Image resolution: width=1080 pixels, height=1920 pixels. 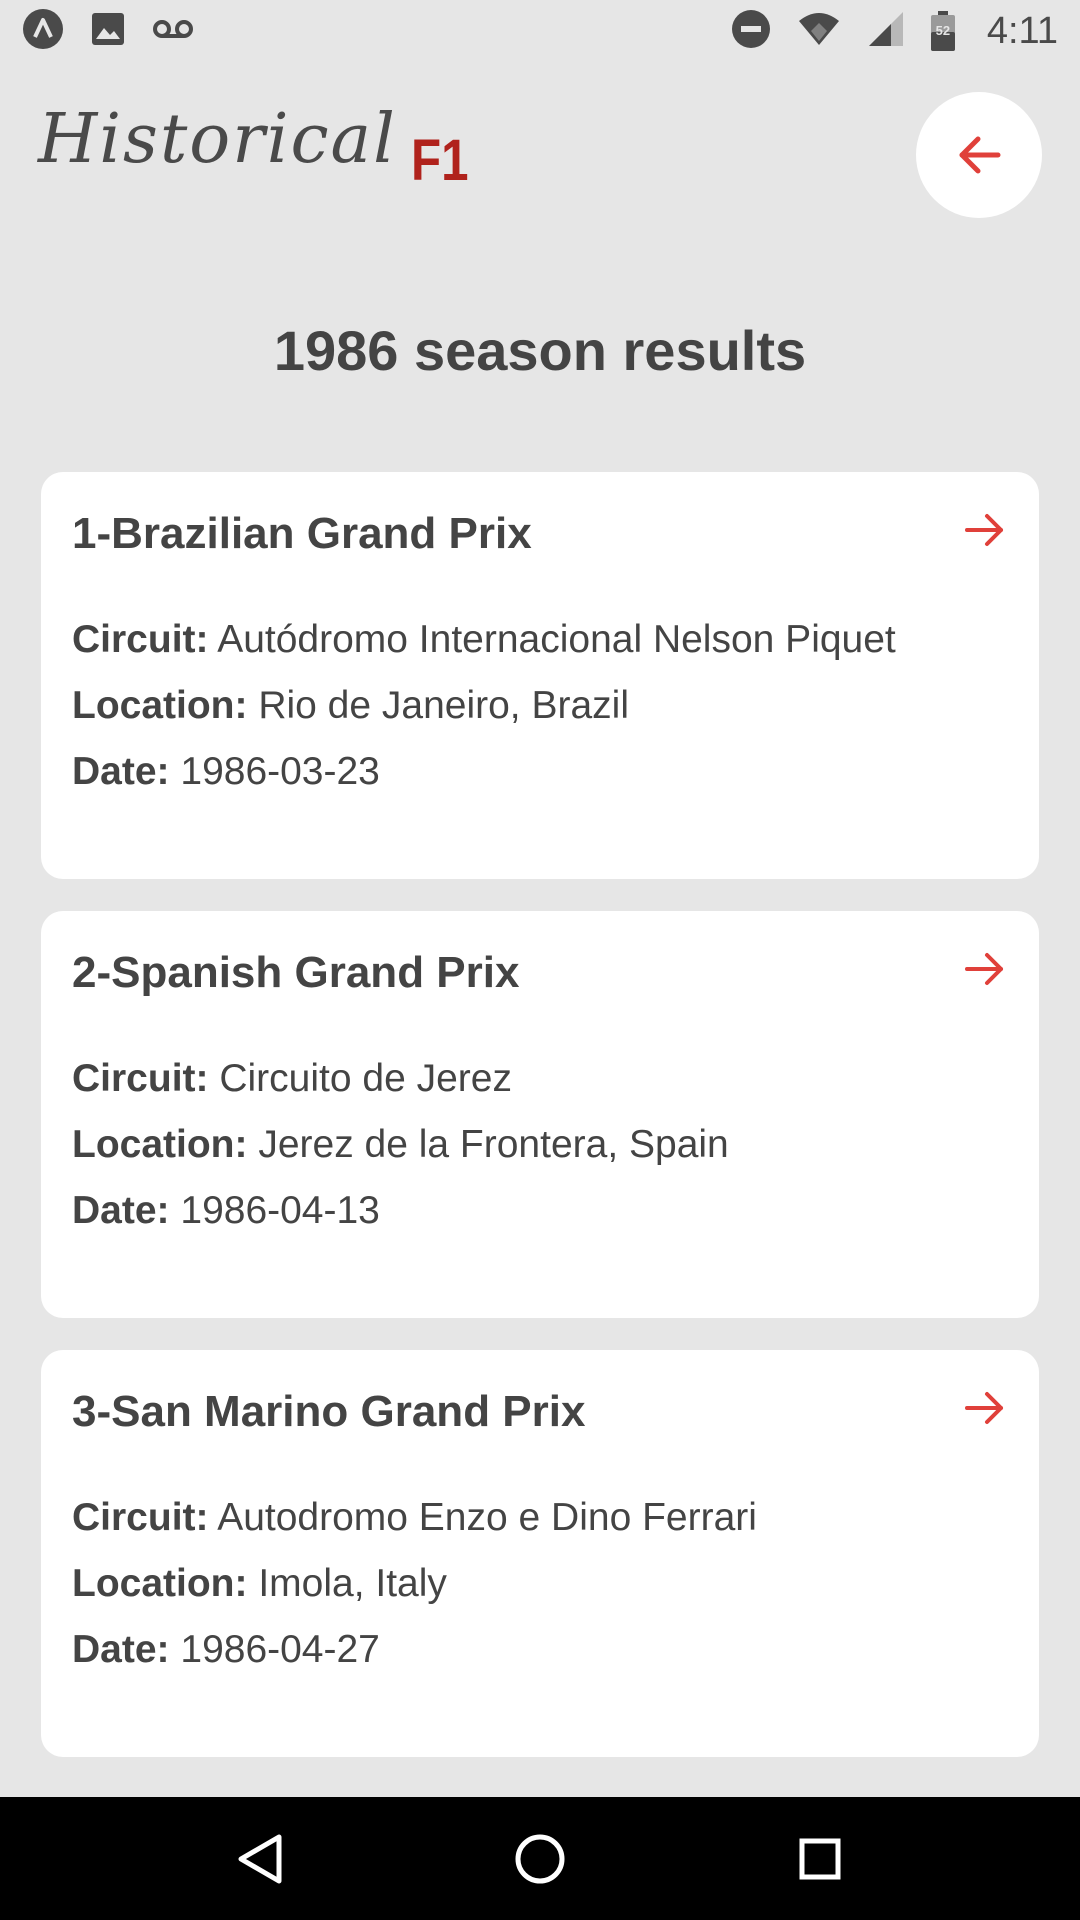 What do you see at coordinates (540, 1584) in the screenshot?
I see `race-location: Location: Imola, Italy` at bounding box center [540, 1584].